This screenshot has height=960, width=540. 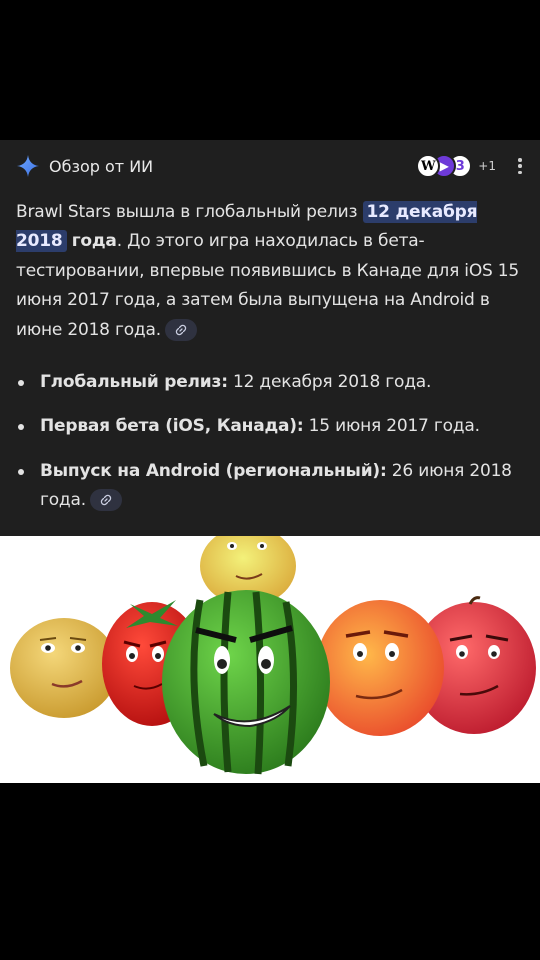 What do you see at coordinates (270, 70) in the screenshot?
I see `top-black-area` at bounding box center [270, 70].